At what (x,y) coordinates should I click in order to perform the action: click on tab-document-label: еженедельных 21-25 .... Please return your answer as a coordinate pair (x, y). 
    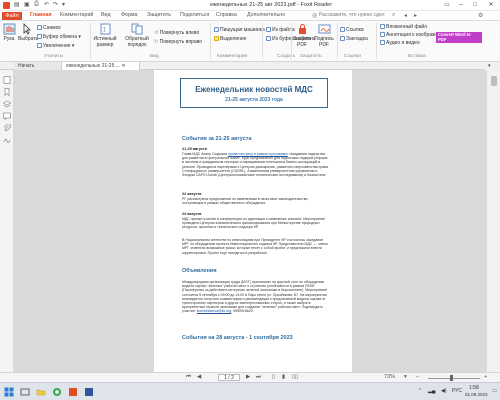
    Looking at the image, I should click on (93, 66).